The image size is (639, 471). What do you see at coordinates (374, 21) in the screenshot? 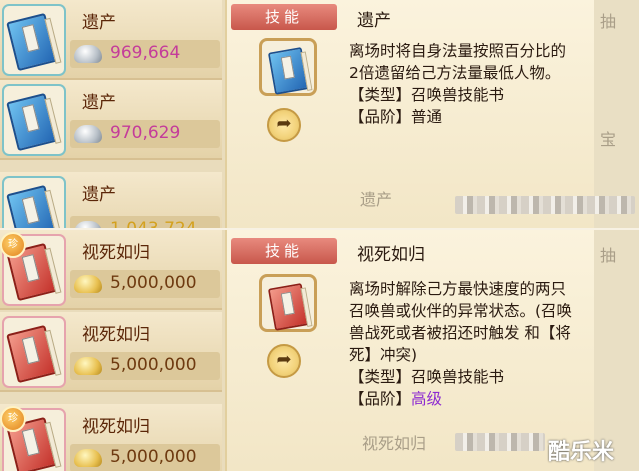
I see `tooltip-title: 遗产` at bounding box center [374, 21].